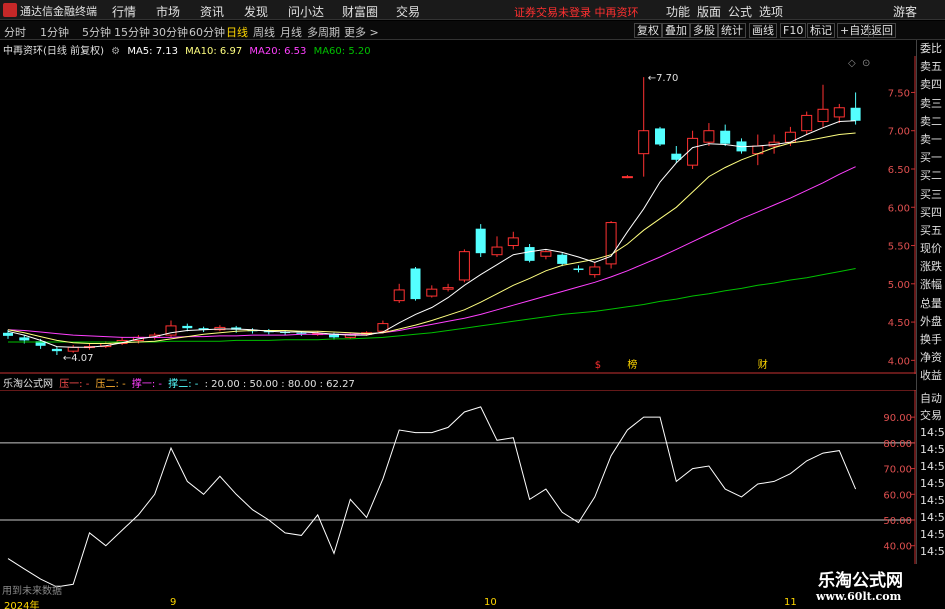  What do you see at coordinates (168, 11) in the screenshot?
I see `menu-shichang: 市场` at bounding box center [168, 11].